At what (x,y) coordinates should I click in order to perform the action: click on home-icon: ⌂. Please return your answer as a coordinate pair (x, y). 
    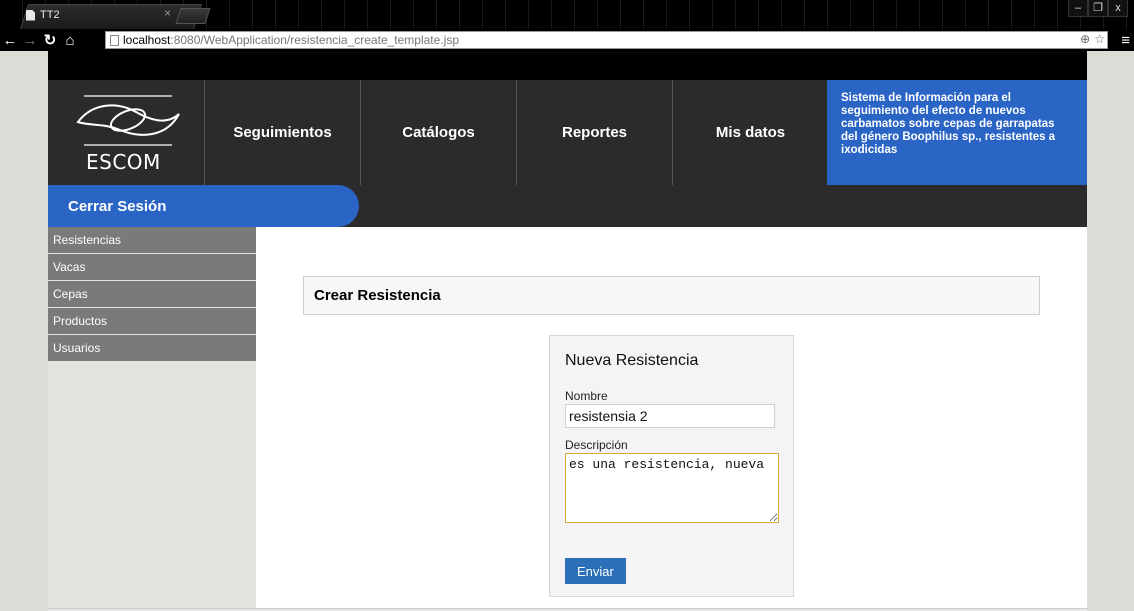
    Looking at the image, I should click on (70, 40).